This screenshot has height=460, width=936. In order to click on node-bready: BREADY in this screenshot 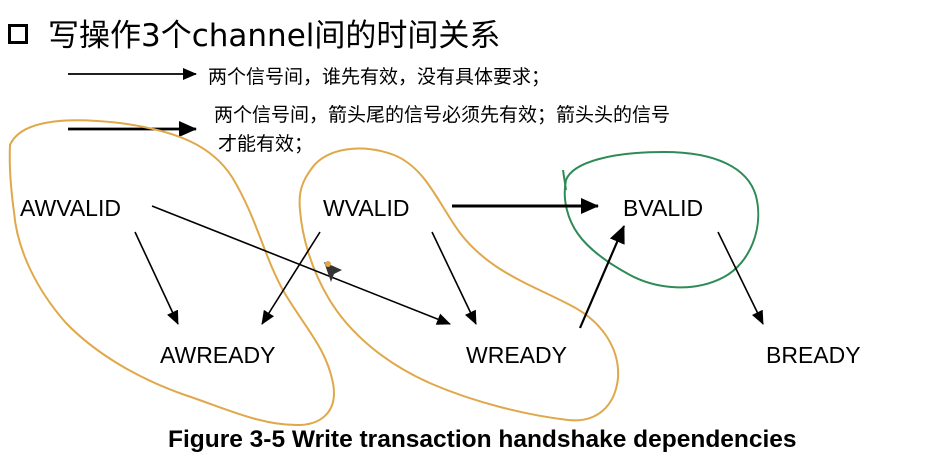, I will do `click(813, 355)`.